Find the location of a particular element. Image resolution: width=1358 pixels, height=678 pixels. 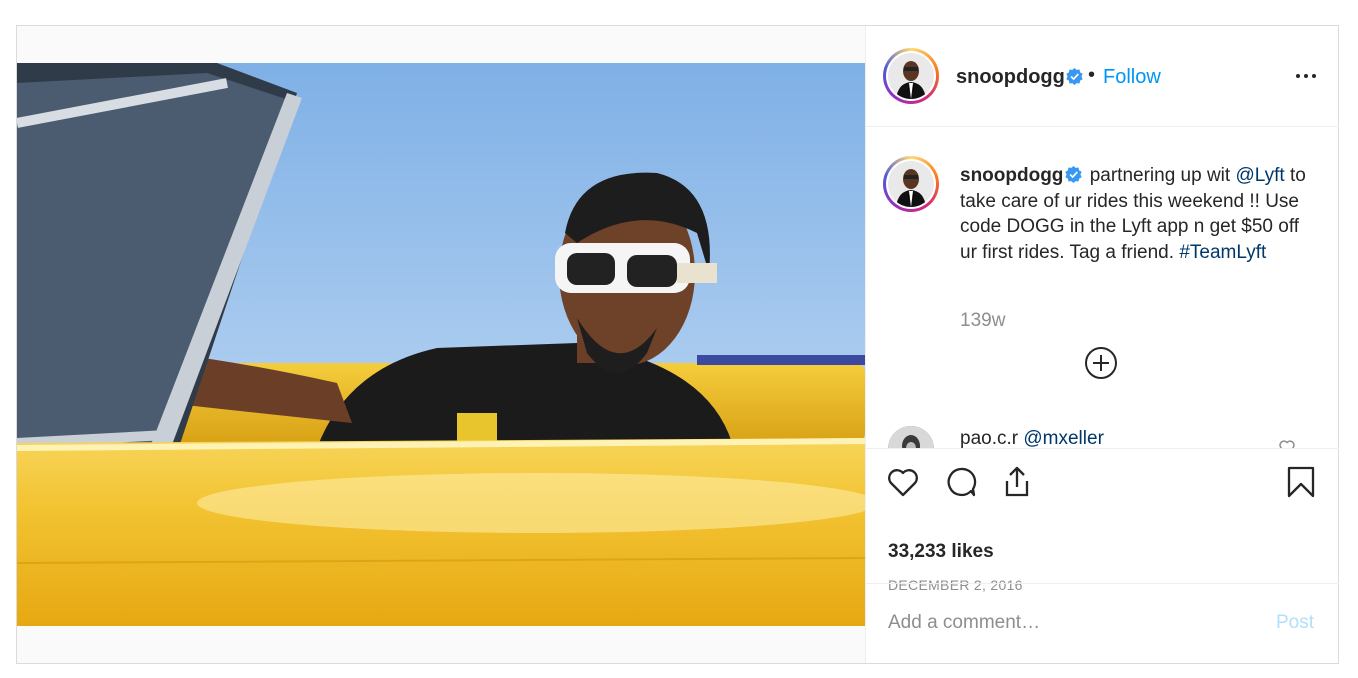

load-more-comments-icon is located at coordinates (1101, 363).